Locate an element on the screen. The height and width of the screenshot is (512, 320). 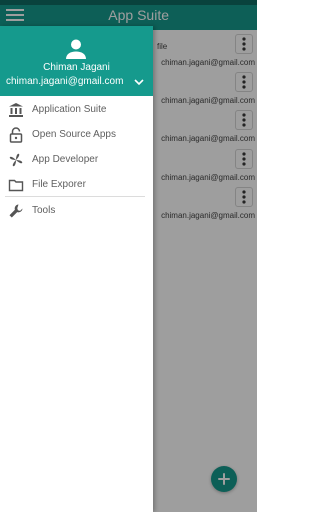
nav-item-label: Open Source Apps is located at coordinates (74, 134).